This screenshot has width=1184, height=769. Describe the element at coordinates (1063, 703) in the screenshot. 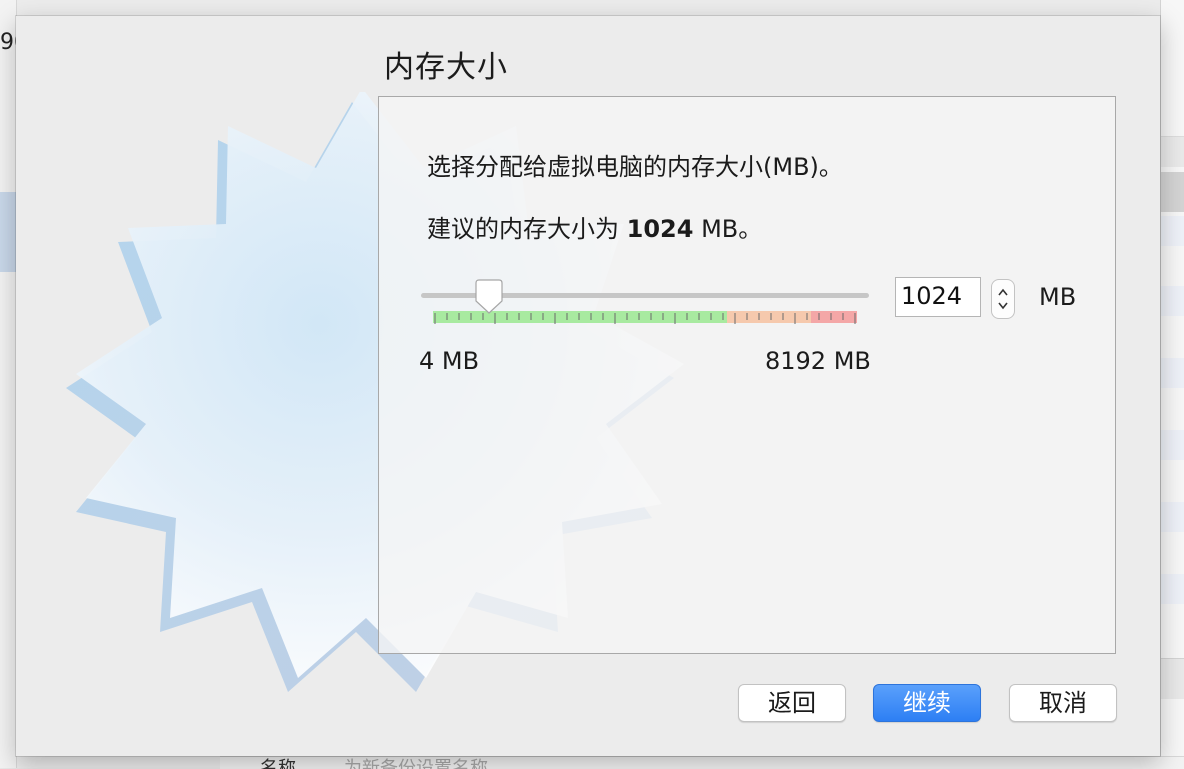

I see `cancel-button: 取消` at that location.